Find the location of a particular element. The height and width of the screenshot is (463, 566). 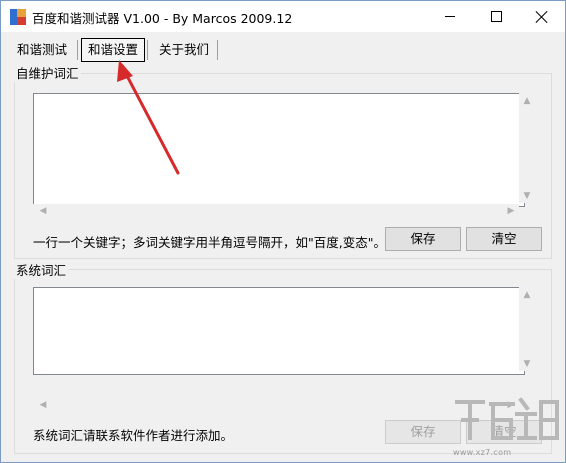

maximize-icon is located at coordinates (496, 16).